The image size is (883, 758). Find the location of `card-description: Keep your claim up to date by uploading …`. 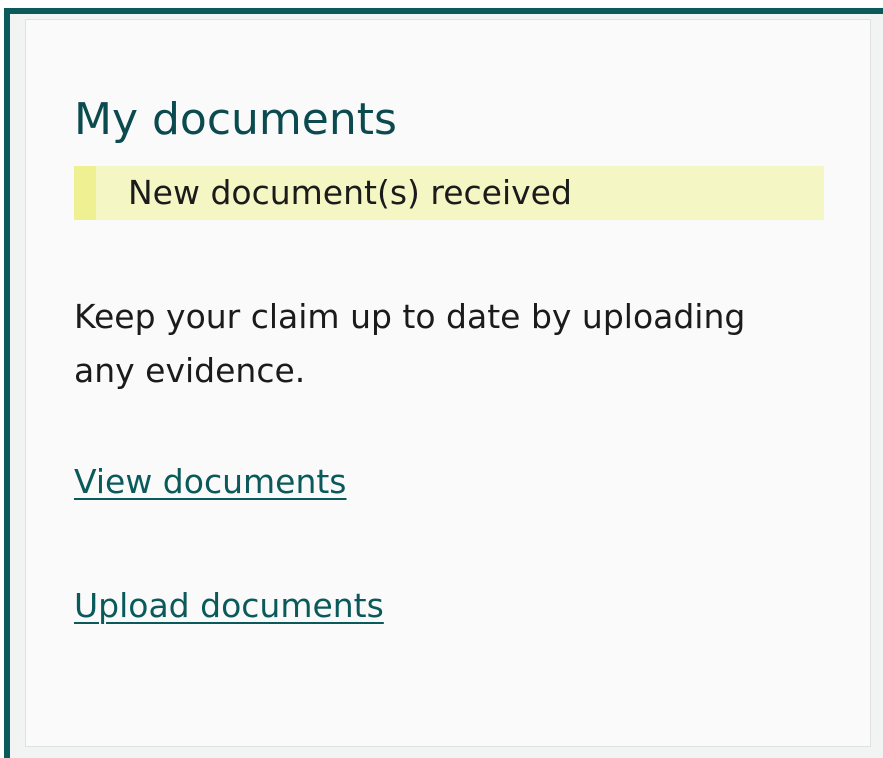

card-description: Keep your claim up to date by uploading … is located at coordinates (410, 343).